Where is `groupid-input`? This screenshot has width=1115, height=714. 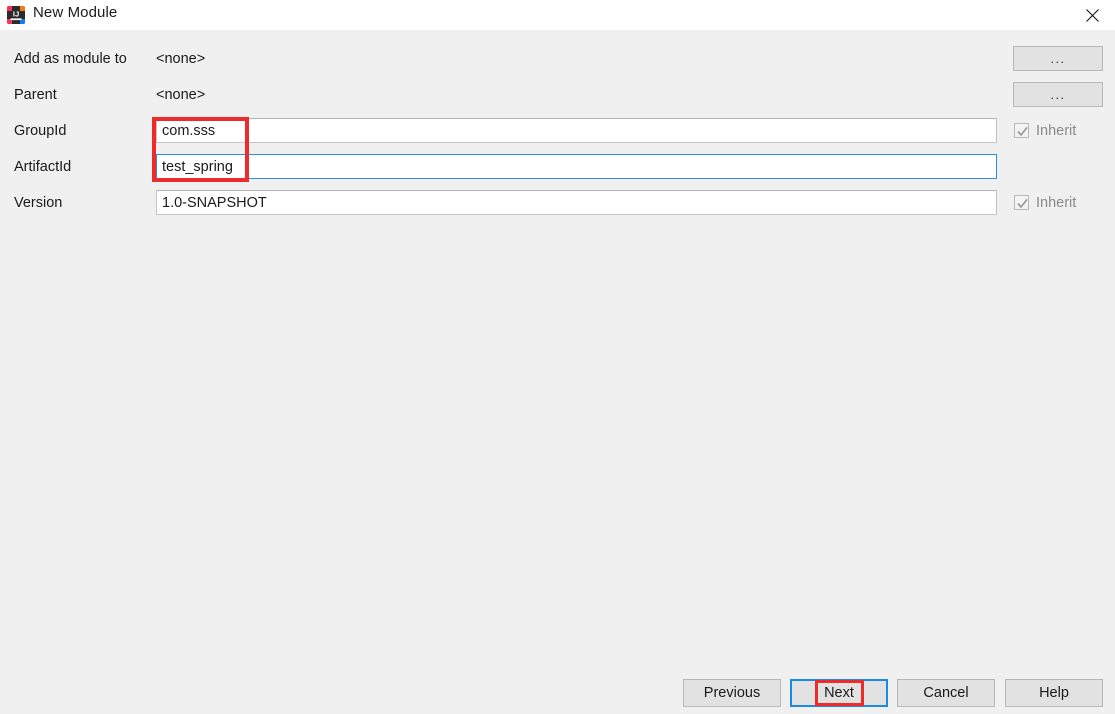
groupid-input is located at coordinates (576, 130).